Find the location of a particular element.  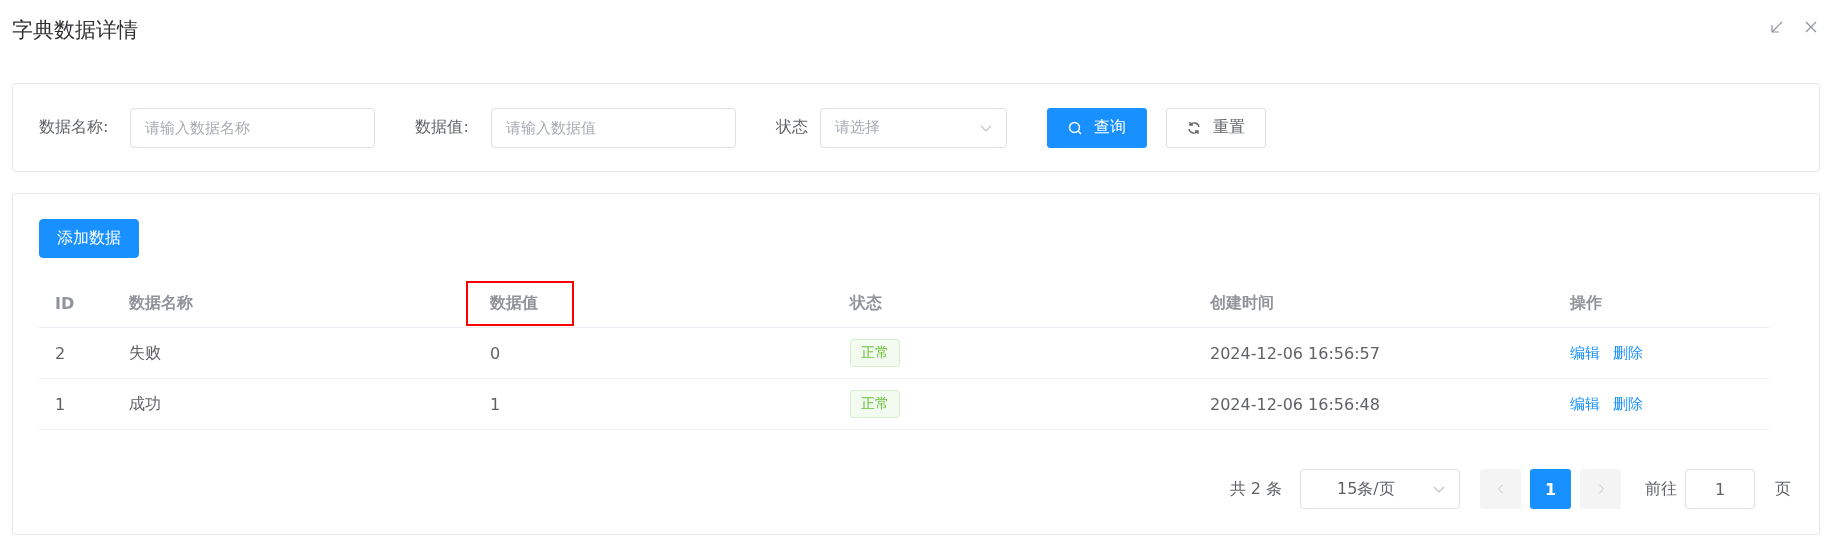

page-size-select: 15条/页 is located at coordinates (1380, 489).